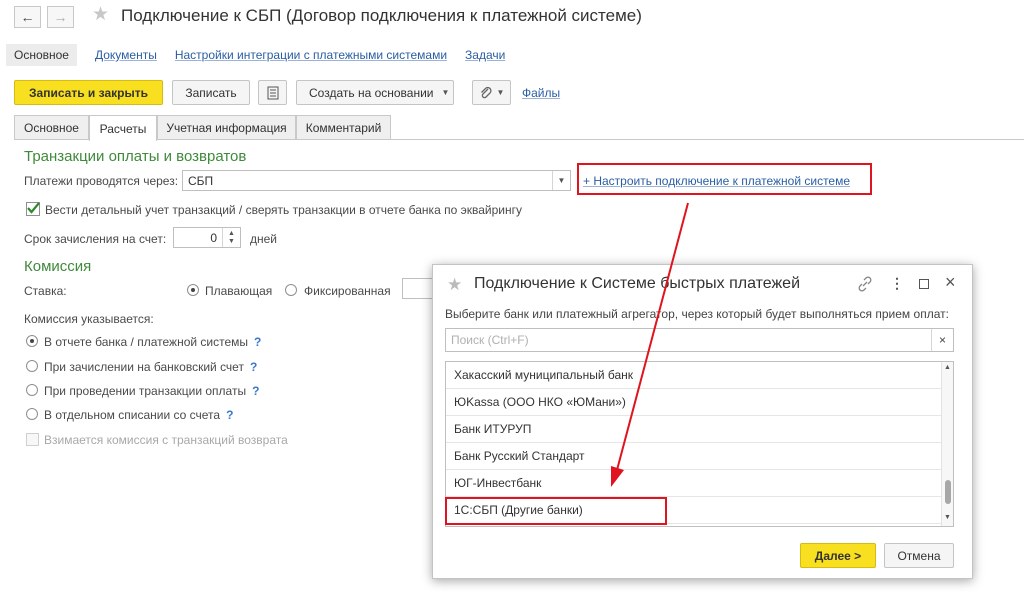 Image resolution: width=1024 pixels, height=597 pixels. What do you see at coordinates (617, 476) in the screenshot?
I see `arrow-head` at bounding box center [617, 476].